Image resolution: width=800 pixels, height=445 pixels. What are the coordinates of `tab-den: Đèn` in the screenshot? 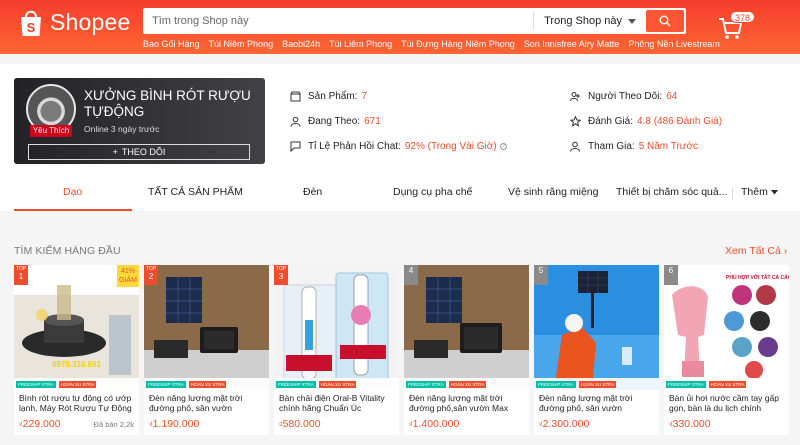 It's located at (312, 192).